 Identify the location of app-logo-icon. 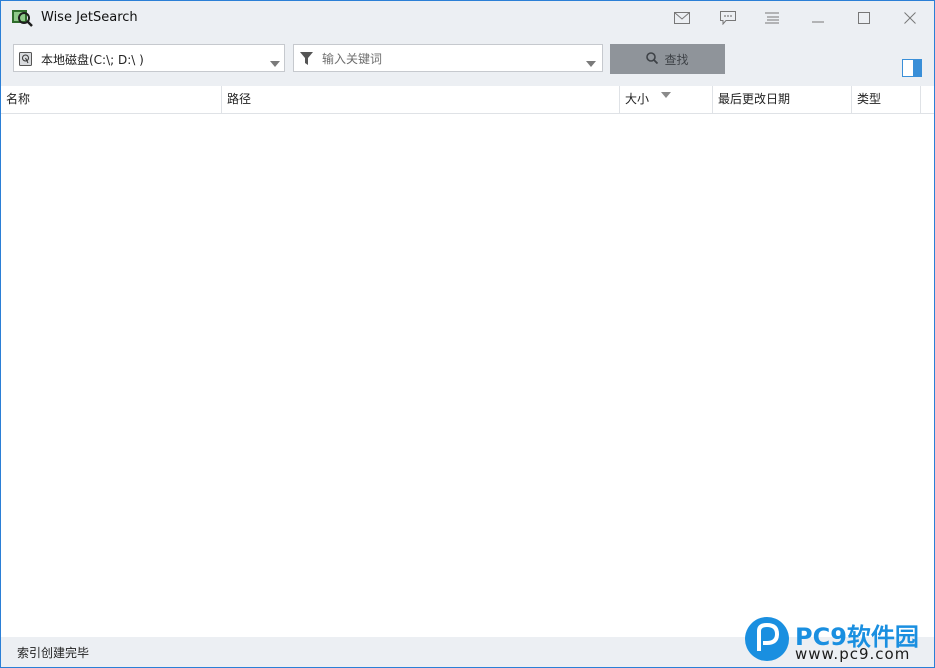
(22, 18).